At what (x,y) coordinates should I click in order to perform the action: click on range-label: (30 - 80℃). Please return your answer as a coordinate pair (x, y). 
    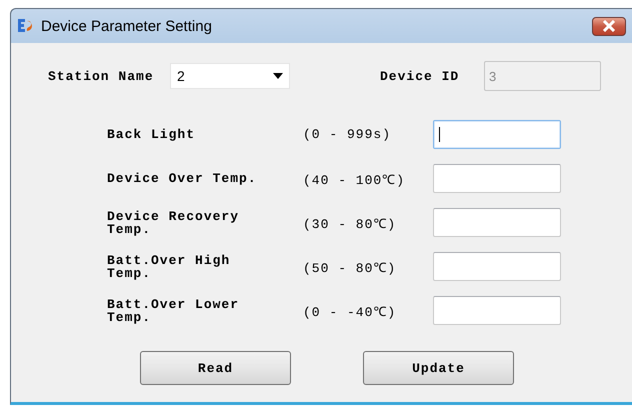
    Looking at the image, I should click on (350, 224).